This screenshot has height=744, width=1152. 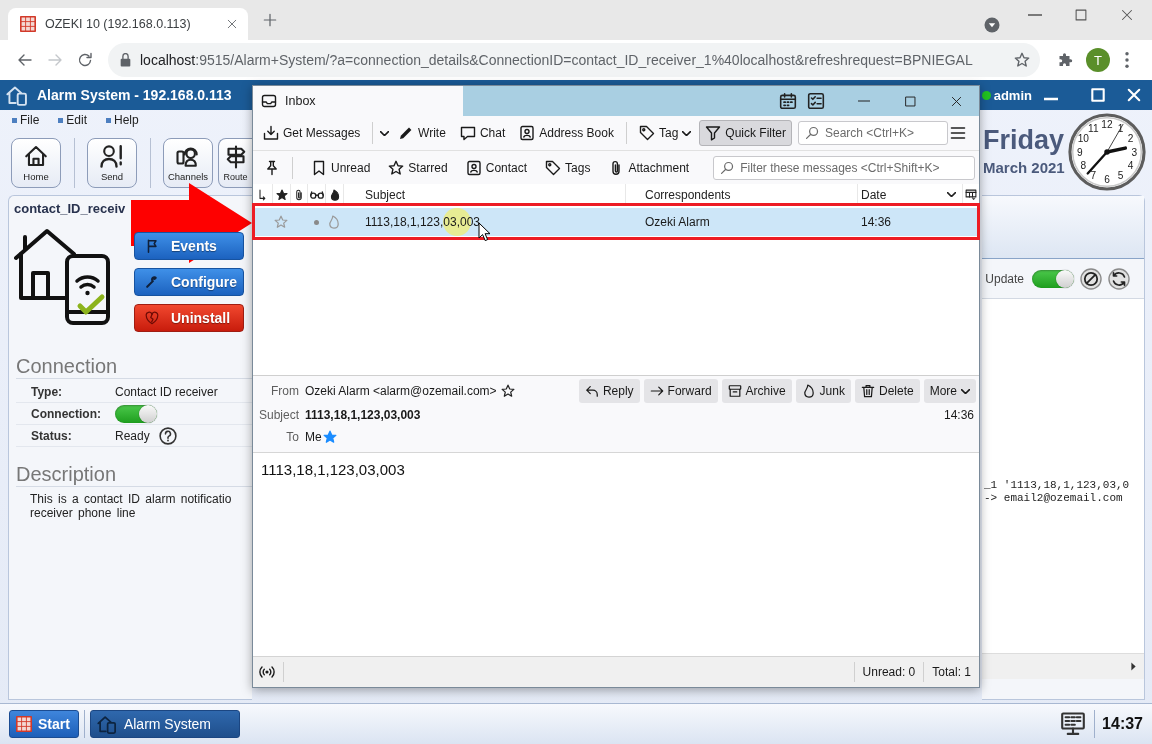 What do you see at coordinates (44, 724) in the screenshot?
I see `start-button: Start` at bounding box center [44, 724].